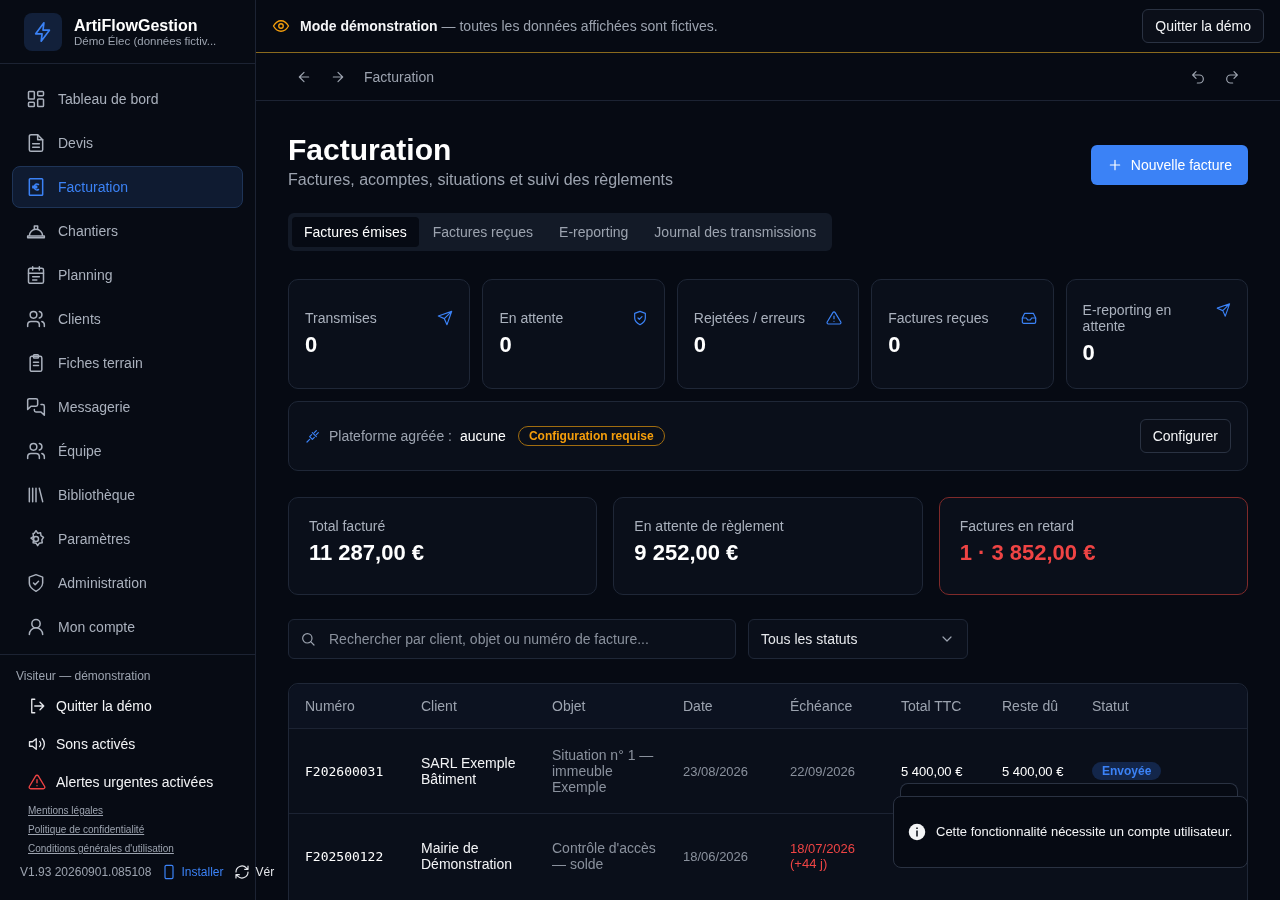  Describe the element at coordinates (483, 232) in the screenshot. I see `tab: Factures reçues` at that location.